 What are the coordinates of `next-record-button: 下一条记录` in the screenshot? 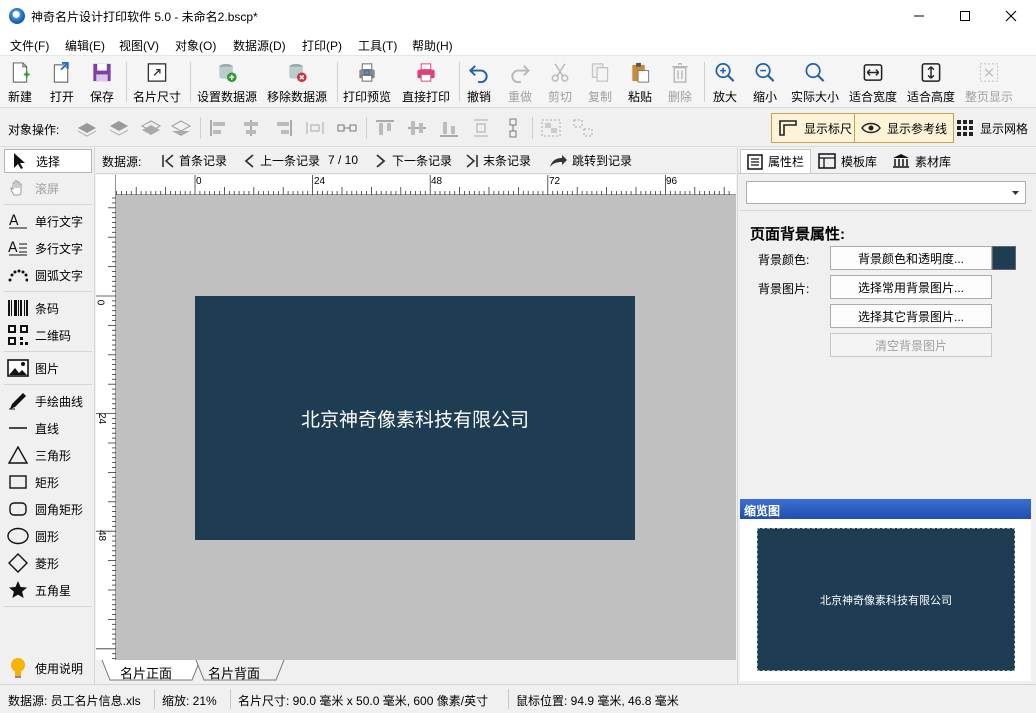 It's located at (413, 160).